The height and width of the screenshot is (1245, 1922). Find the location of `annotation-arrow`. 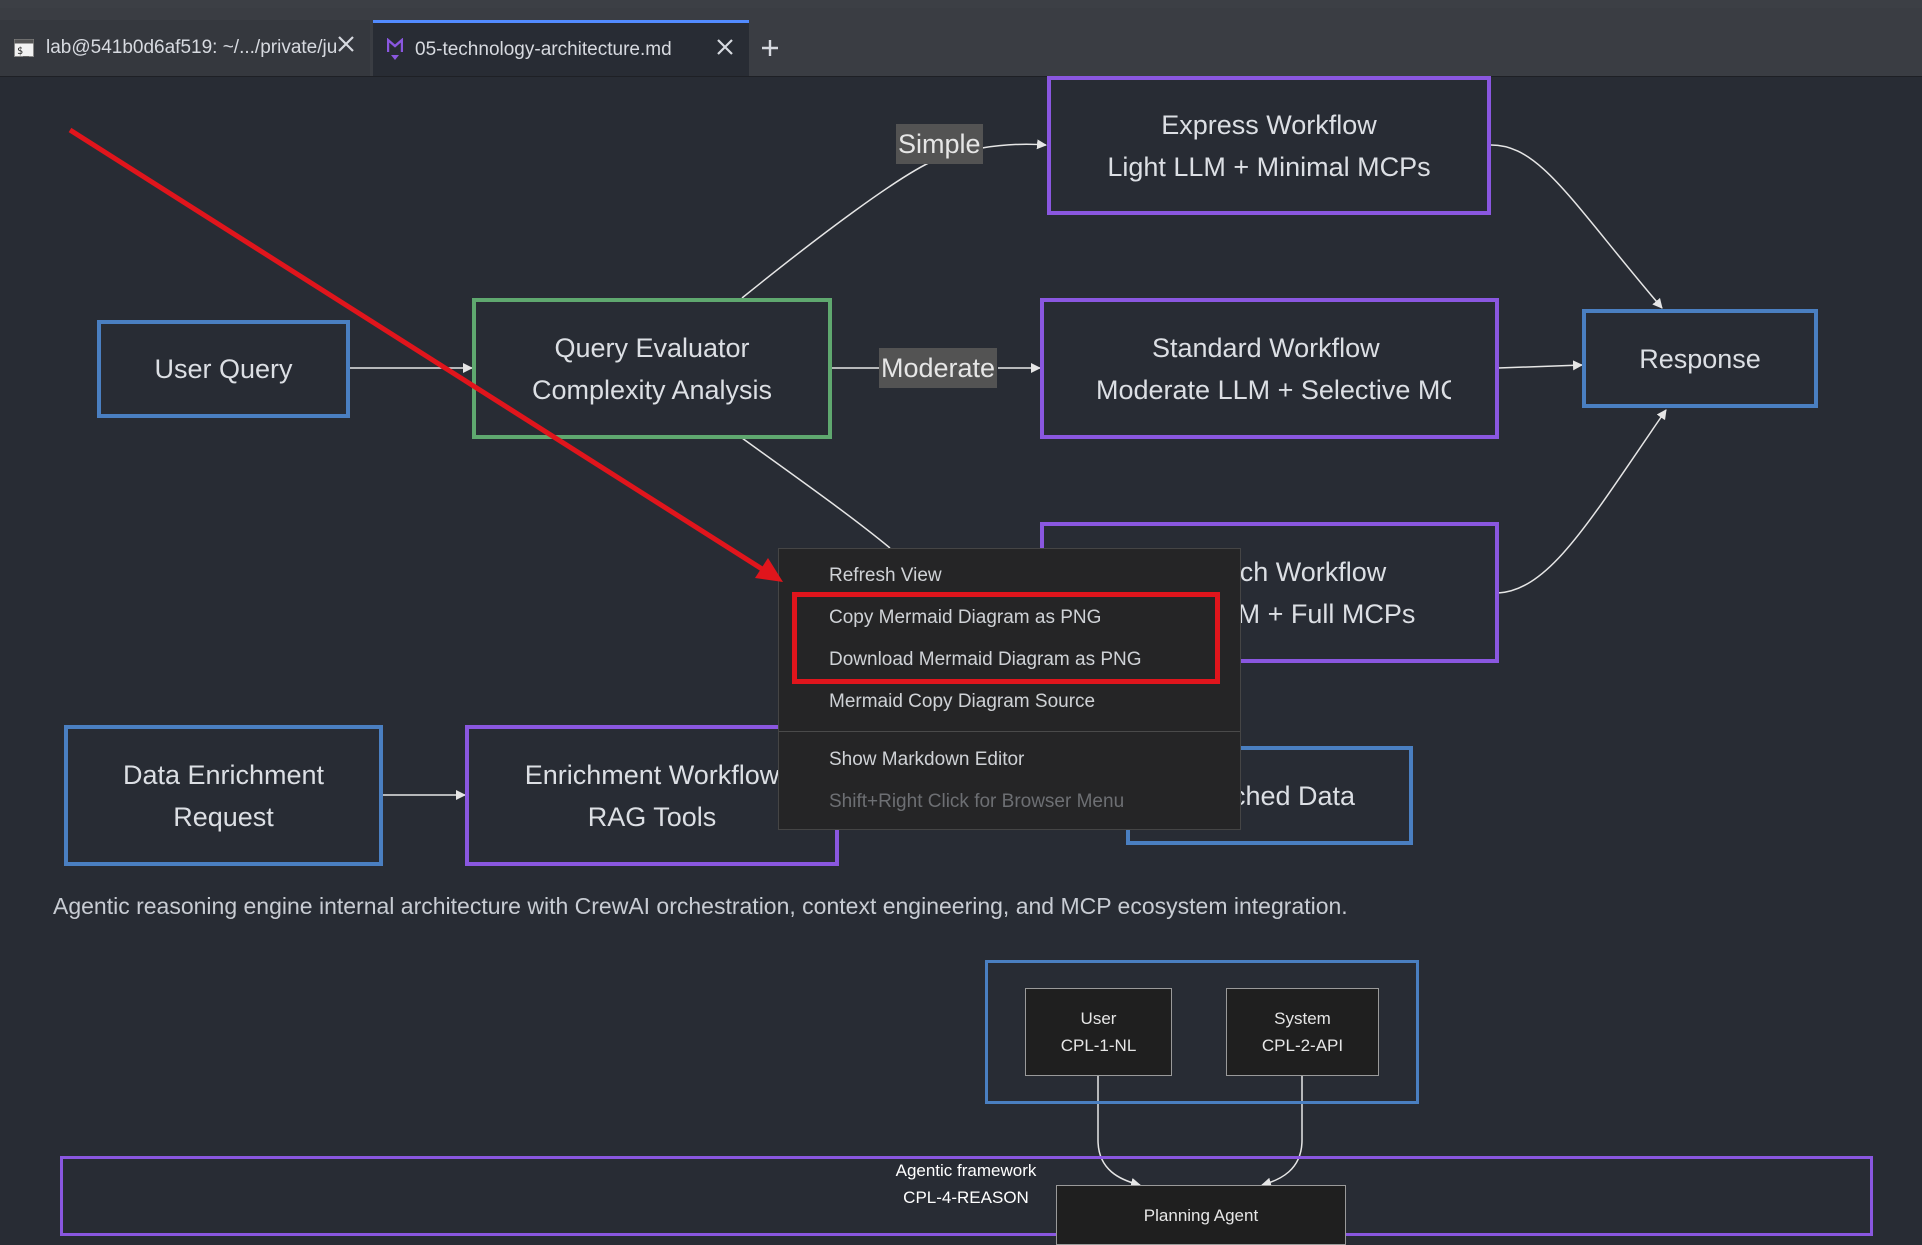

annotation-arrow is located at coordinates (425, 354).